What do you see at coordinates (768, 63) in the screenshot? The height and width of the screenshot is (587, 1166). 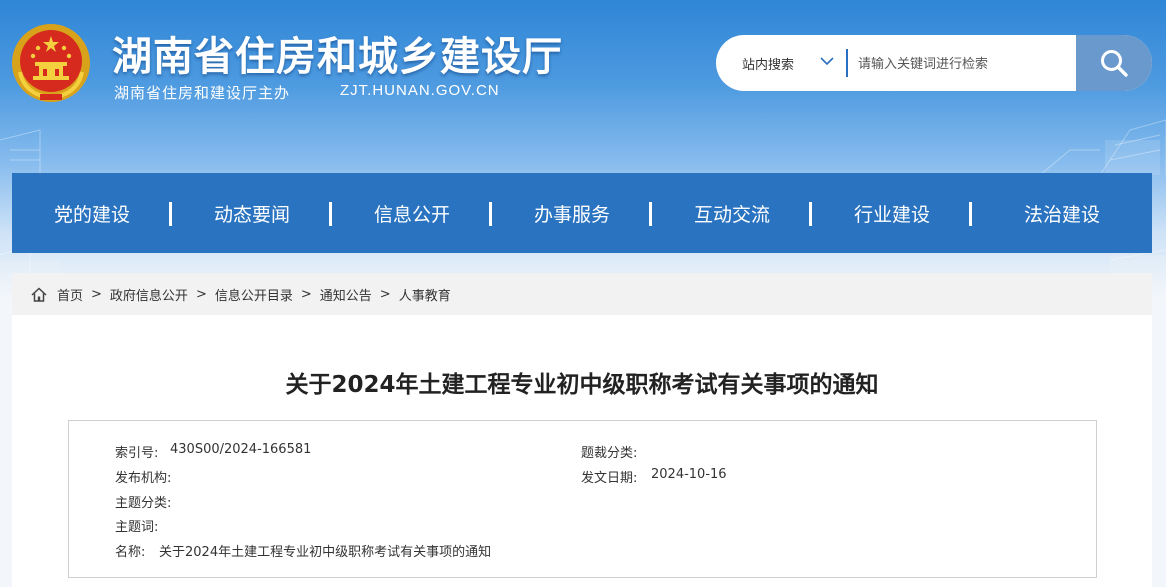 I see `search-scope-select: 站内搜索` at bounding box center [768, 63].